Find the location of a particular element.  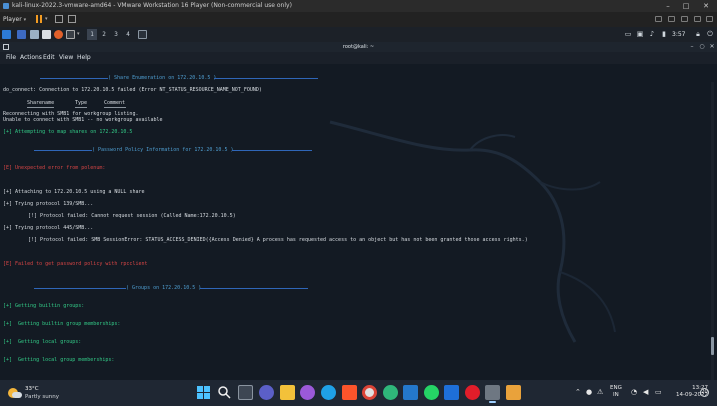

task-view-icon is located at coordinates (245, 392).